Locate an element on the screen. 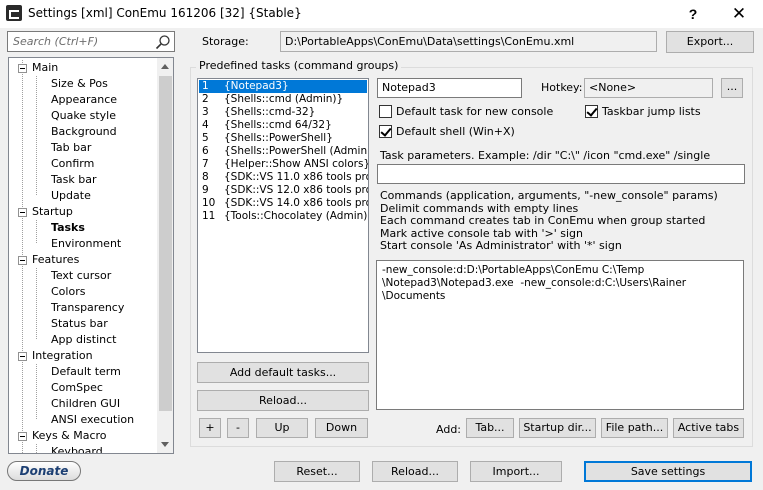 The height and width of the screenshot is (490, 763). scroll-up-arrow-icon is located at coordinates (165, 66).